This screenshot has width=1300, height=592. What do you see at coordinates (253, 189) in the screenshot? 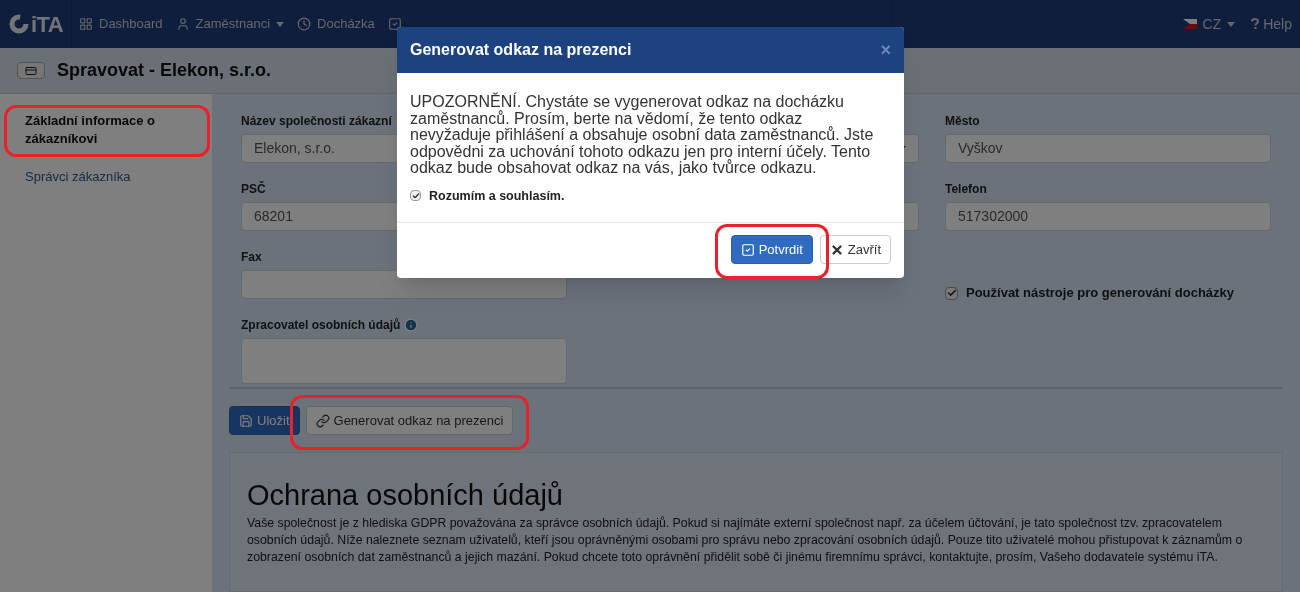
I see `field-label: PSČ` at bounding box center [253, 189].